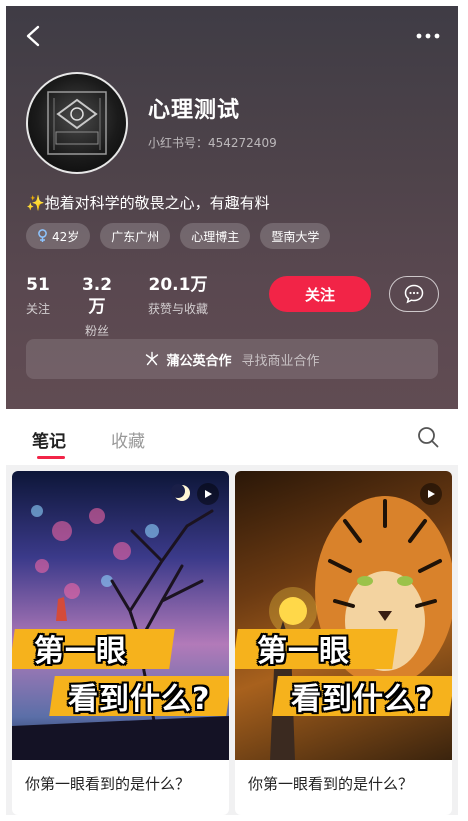  I want to click on school-tag: 暨南大学, so click(295, 236).